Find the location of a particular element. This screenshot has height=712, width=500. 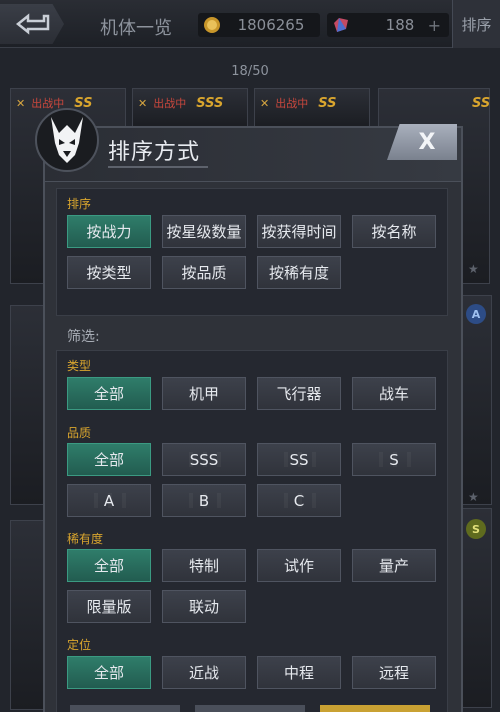

gem-icon is located at coordinates (341, 25).